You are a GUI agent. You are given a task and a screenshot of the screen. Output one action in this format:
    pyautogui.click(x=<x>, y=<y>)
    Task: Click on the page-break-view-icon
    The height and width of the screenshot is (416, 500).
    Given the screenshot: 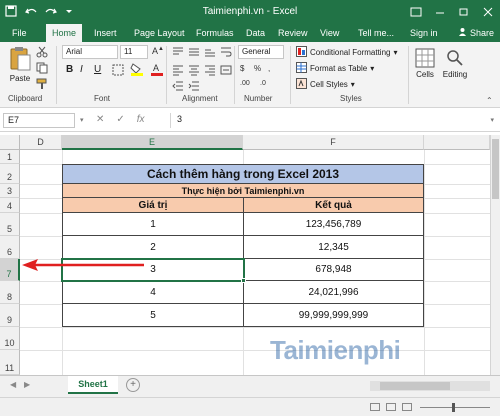 What is the action you would take?
    pyautogui.click(x=407, y=407)
    